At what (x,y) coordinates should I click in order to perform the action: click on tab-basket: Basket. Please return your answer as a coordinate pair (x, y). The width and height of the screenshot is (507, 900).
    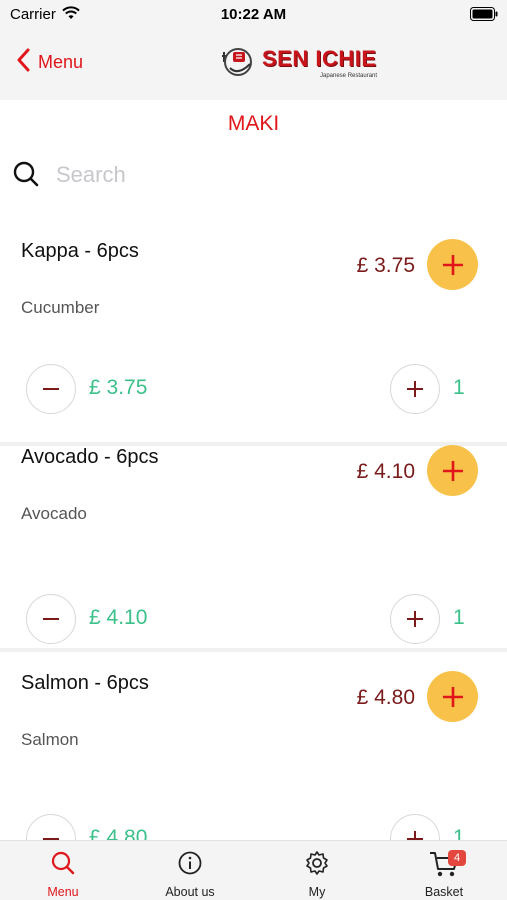
    Looking at the image, I should click on (444, 870).